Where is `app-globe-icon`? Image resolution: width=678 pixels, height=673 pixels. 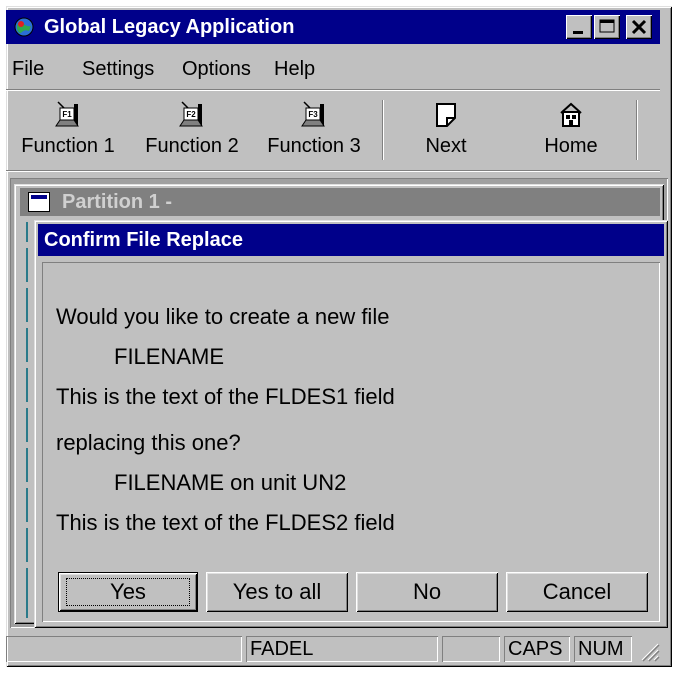 app-globe-icon is located at coordinates (24, 27).